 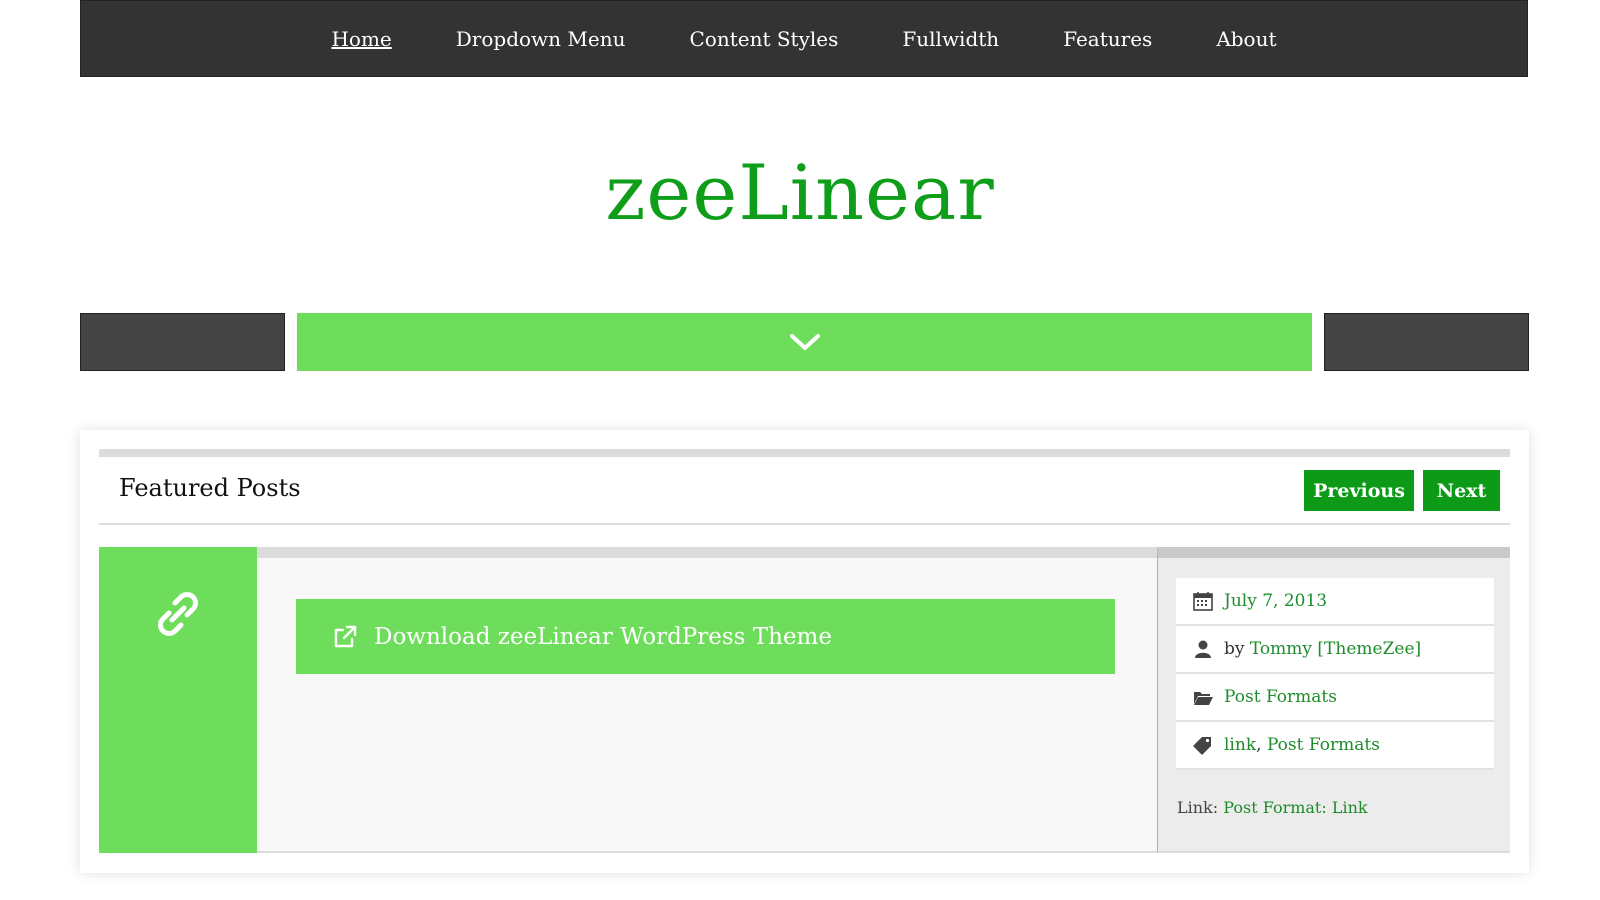 I want to click on site-title: zeeLinear, so click(x=800, y=192).